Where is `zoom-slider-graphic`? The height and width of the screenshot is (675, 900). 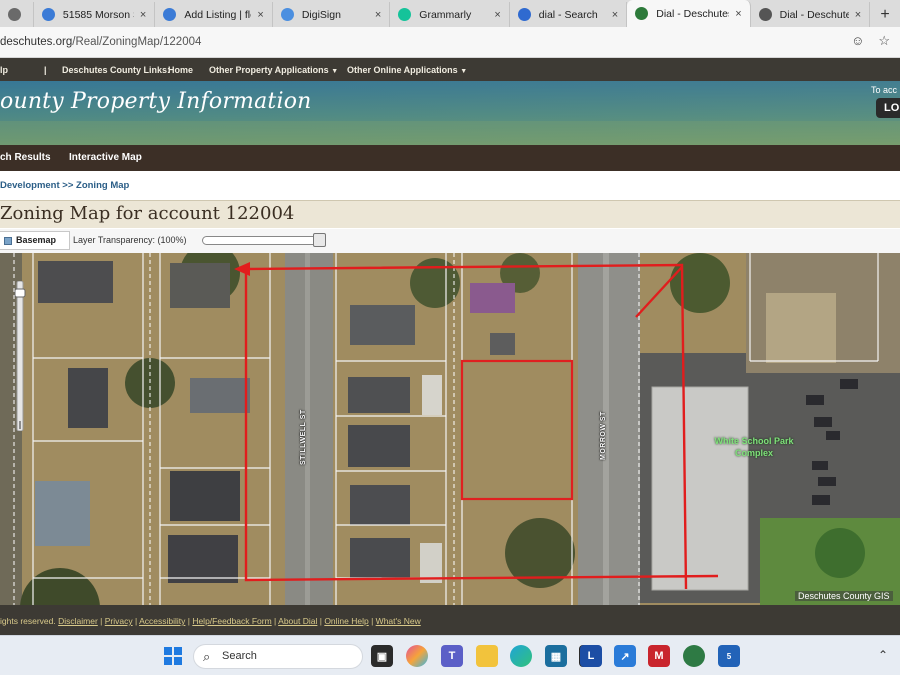 zoom-slider-graphic is located at coordinates (20, 356).